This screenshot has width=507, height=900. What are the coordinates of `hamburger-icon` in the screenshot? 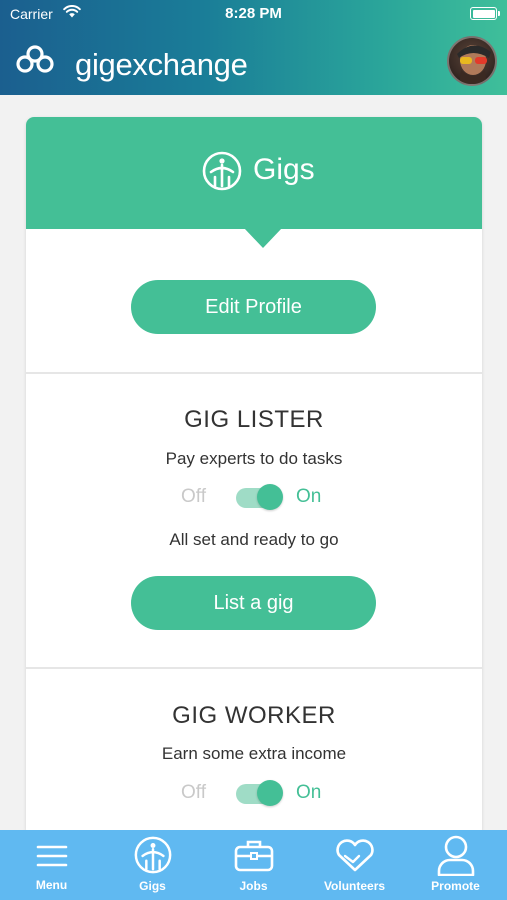 It's located at (51, 856).